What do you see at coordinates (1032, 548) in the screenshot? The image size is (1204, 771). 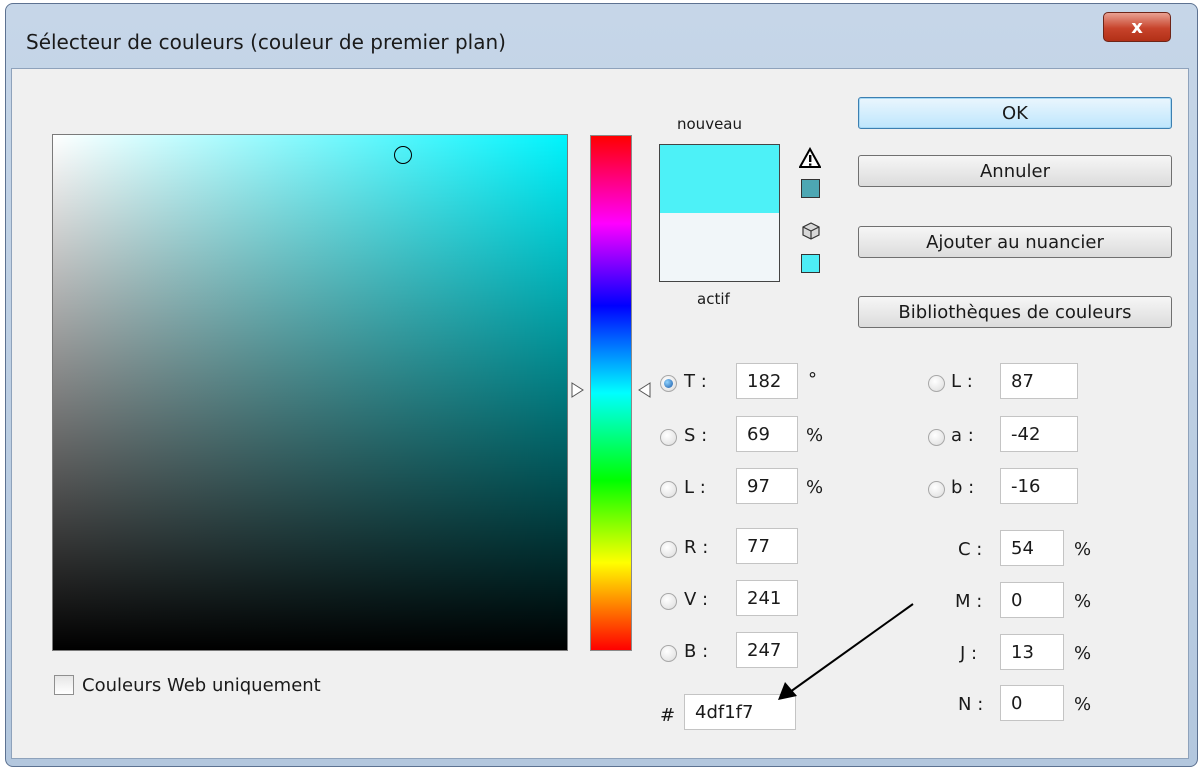 I see `cyan-field: 54` at bounding box center [1032, 548].